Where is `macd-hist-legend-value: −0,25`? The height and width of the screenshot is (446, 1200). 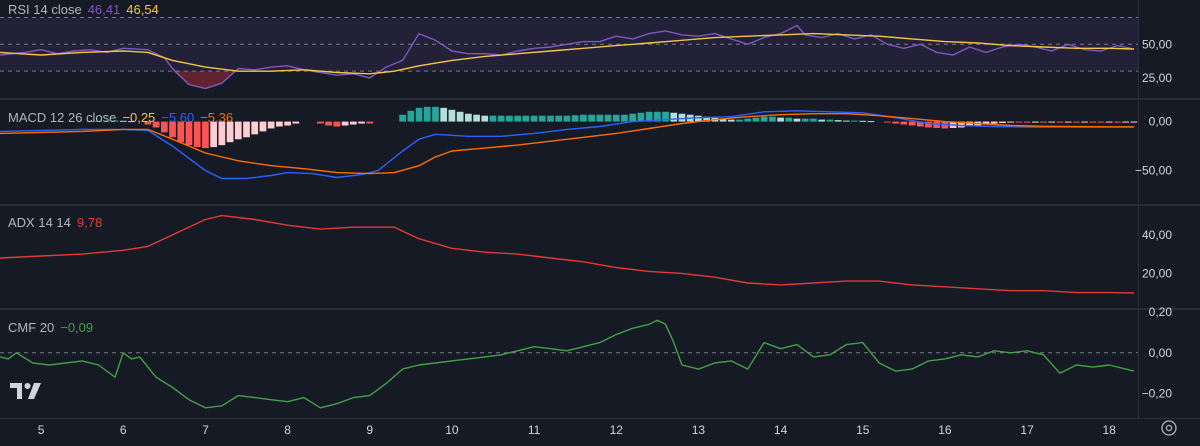 macd-hist-legend-value: −0,25 is located at coordinates (139, 117).